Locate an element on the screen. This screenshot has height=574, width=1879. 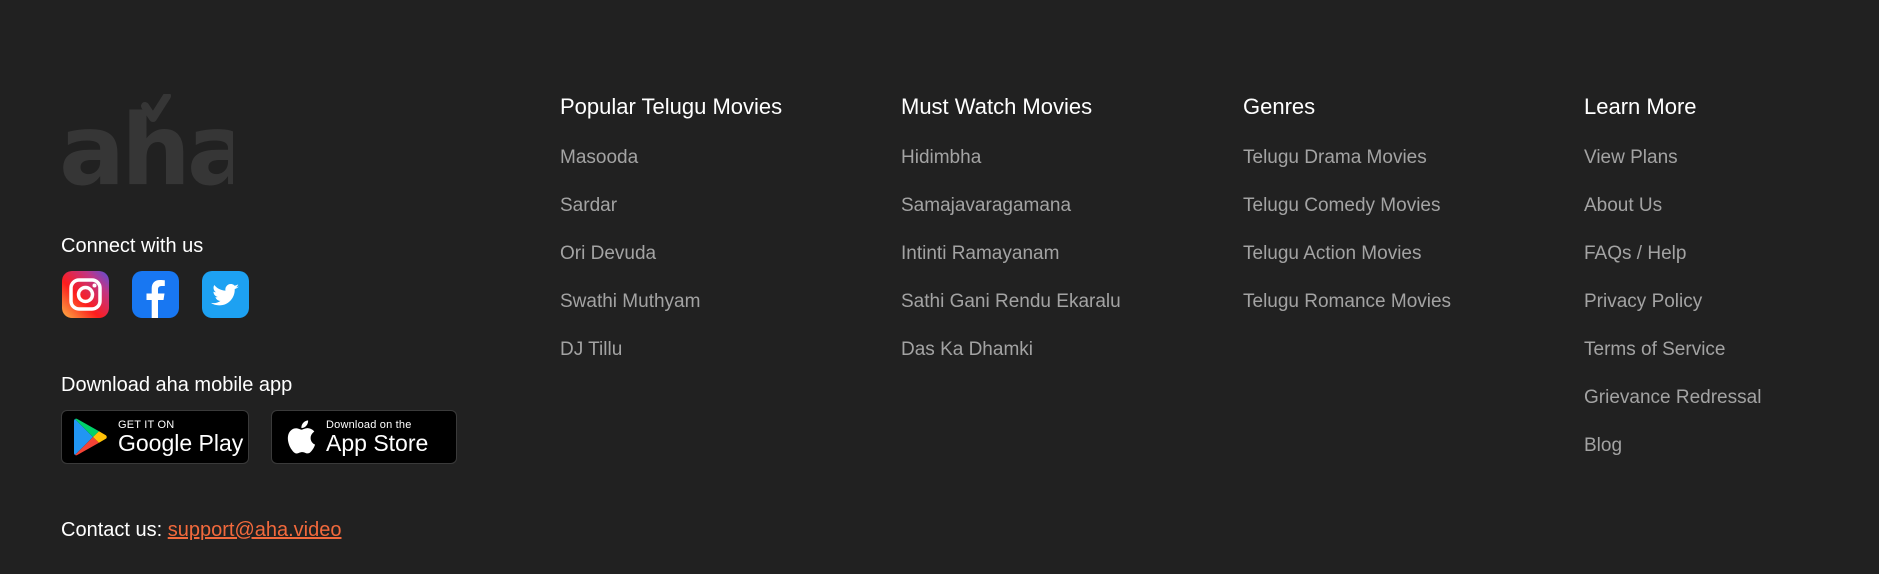
footer-link: Privacy Policy is located at coordinates (1672, 302).